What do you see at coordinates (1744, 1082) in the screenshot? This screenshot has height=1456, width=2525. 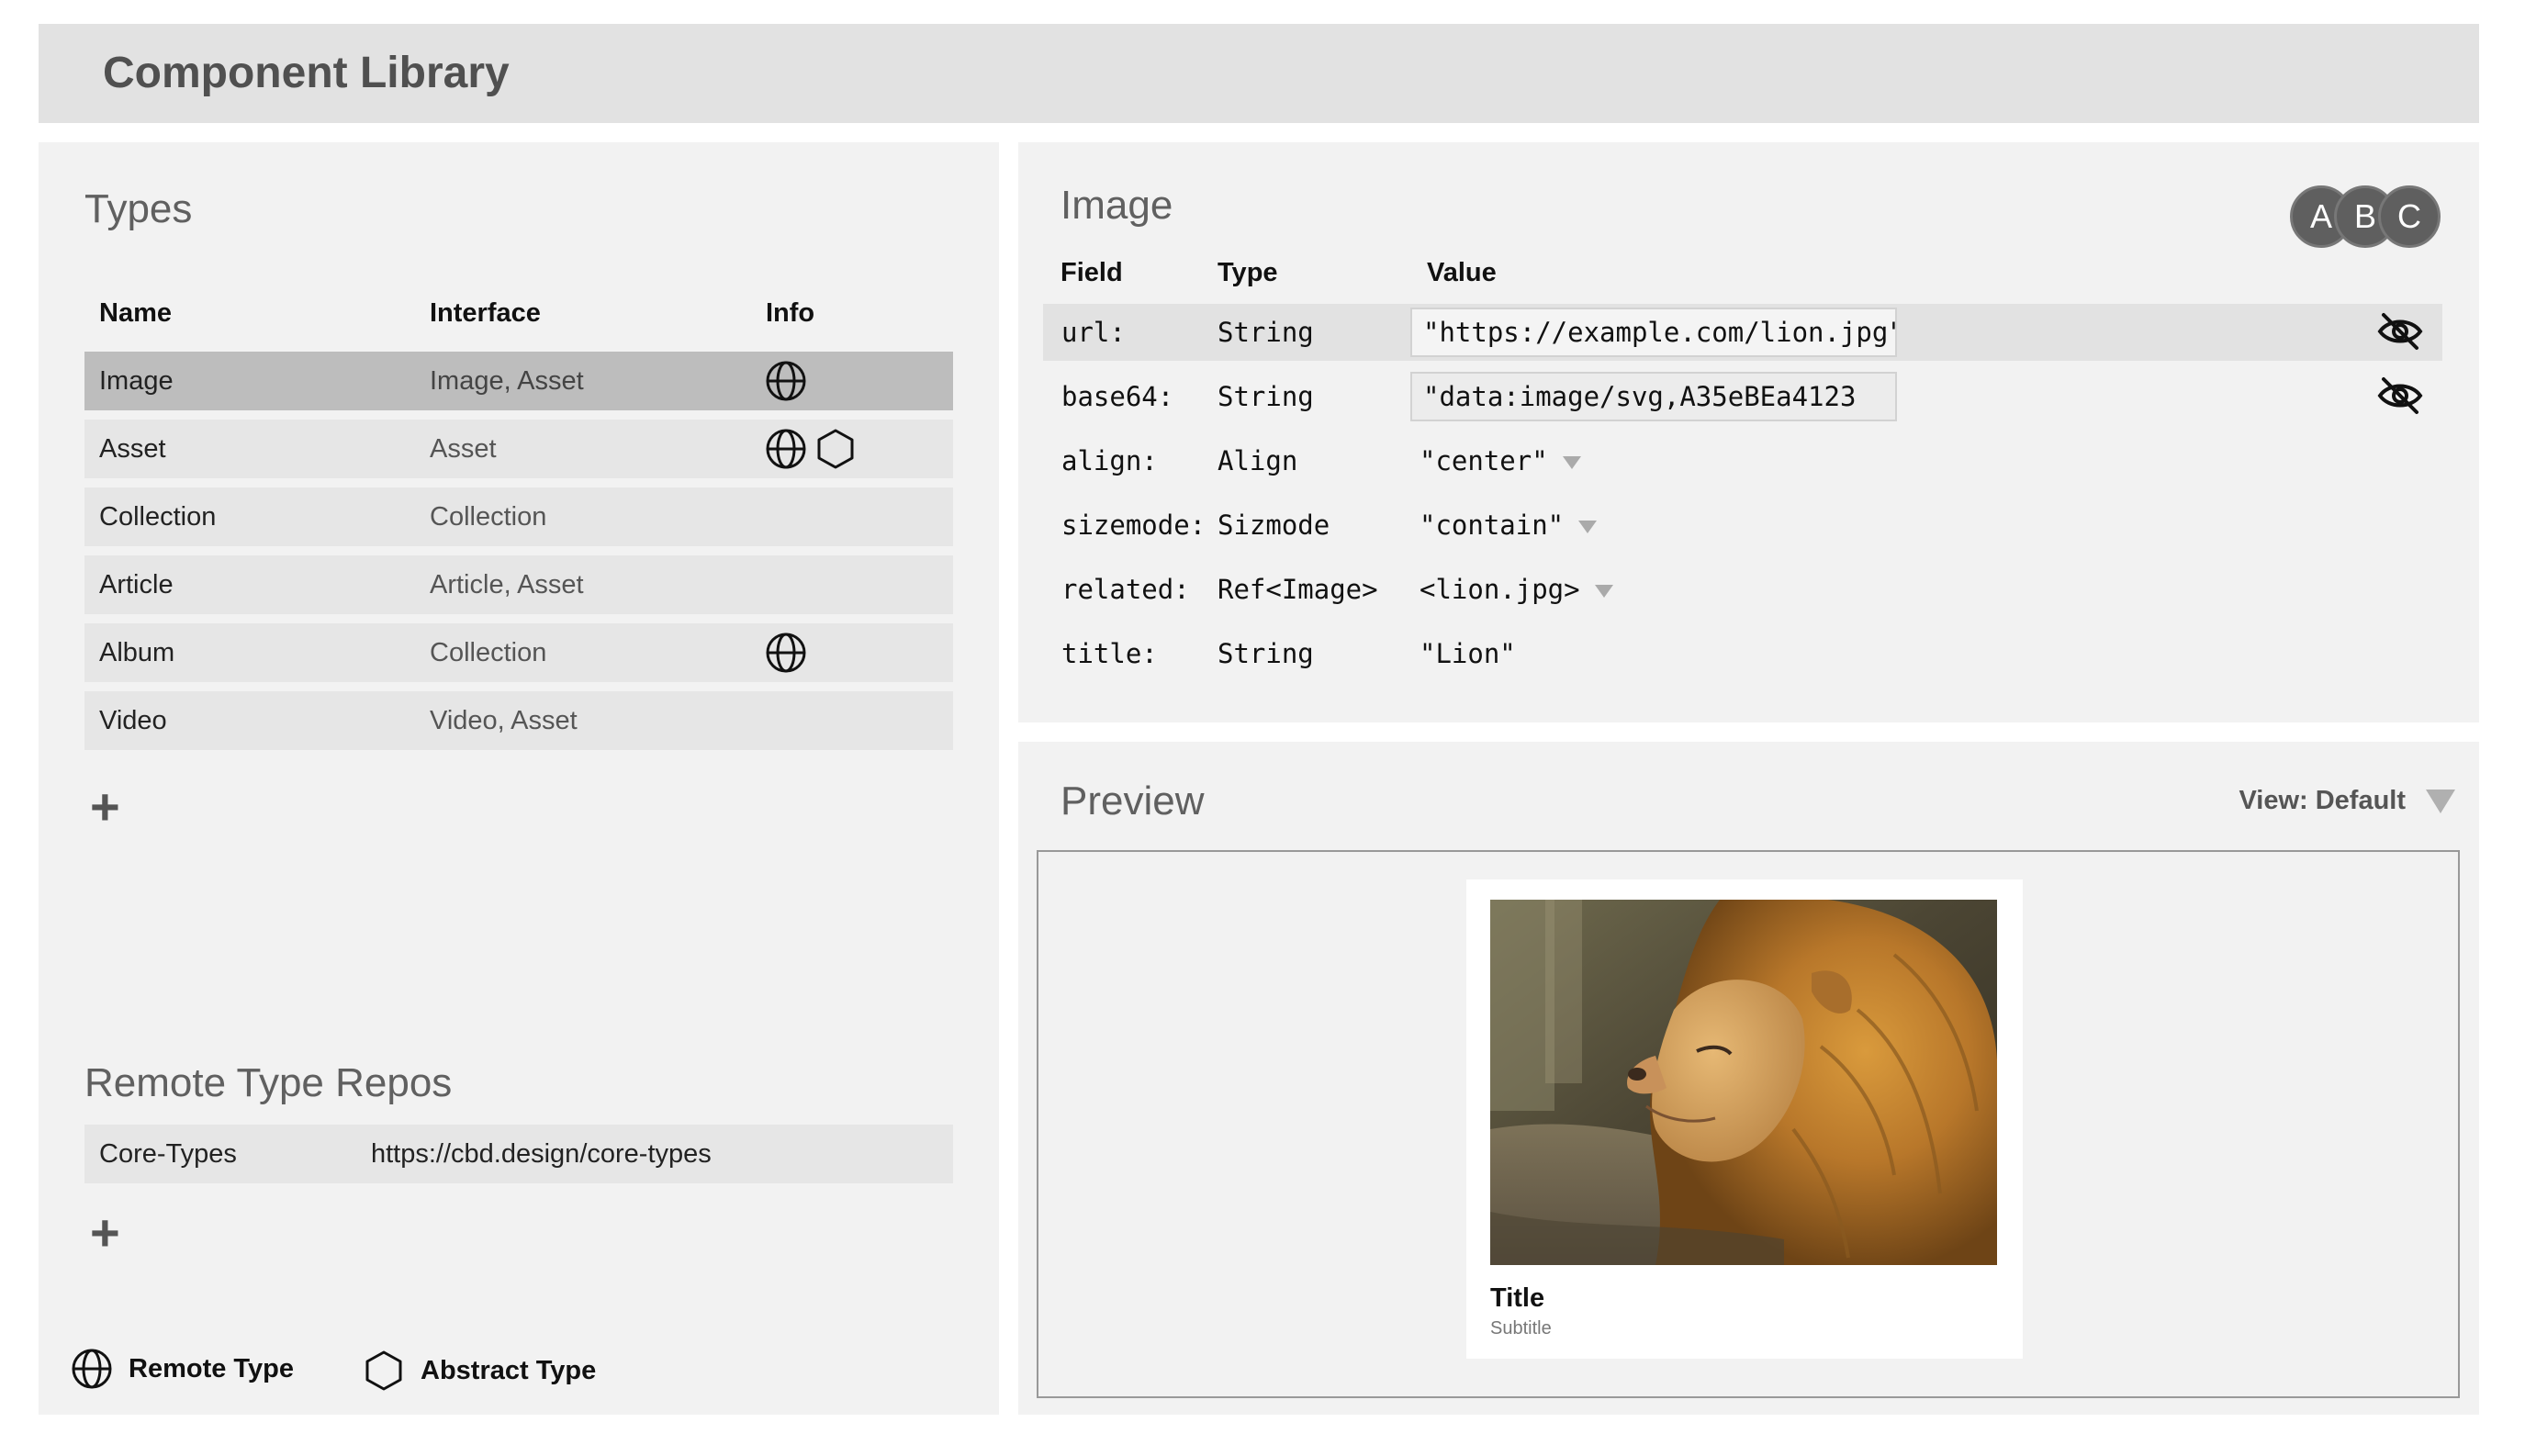 I see `lion-image` at bounding box center [1744, 1082].